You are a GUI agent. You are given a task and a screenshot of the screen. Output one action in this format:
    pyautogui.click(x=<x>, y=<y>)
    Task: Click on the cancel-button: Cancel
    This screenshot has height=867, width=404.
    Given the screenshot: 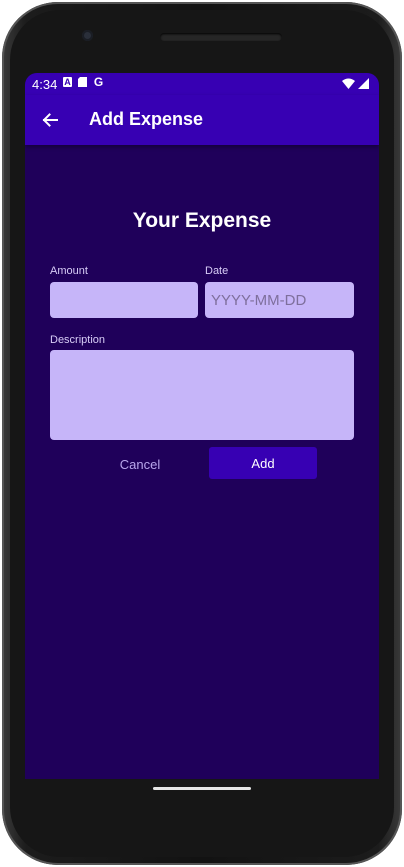 What is the action you would take?
    pyautogui.click(x=140, y=464)
    